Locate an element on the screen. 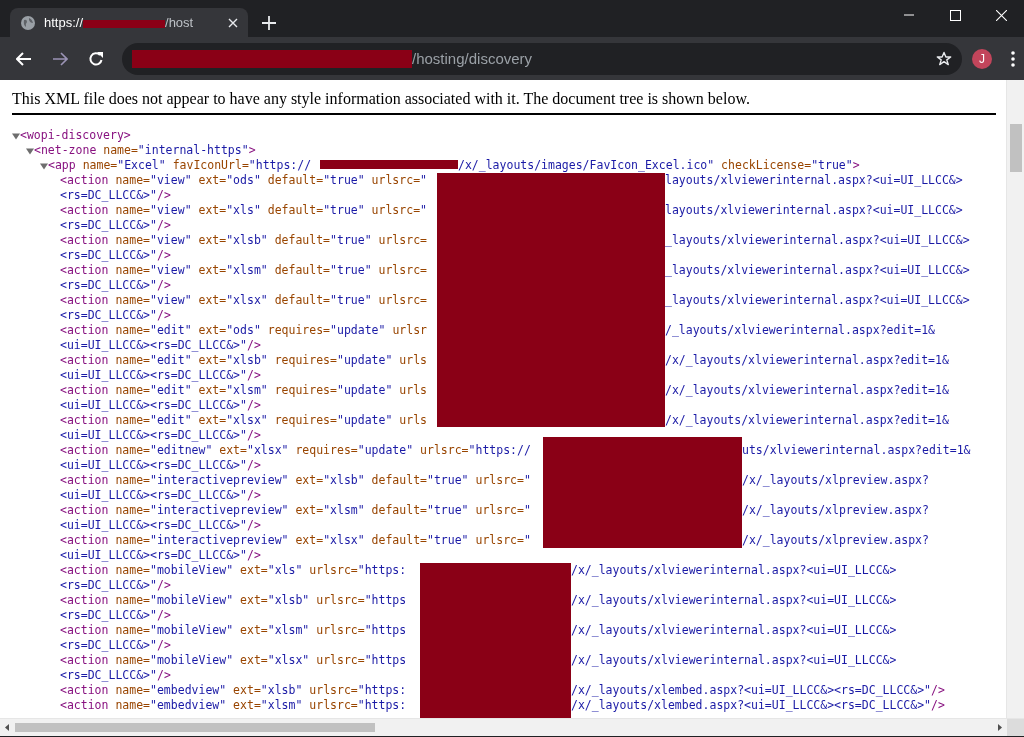 This screenshot has width=1024, height=737. back-arrow-icon is located at coordinates (24, 58).